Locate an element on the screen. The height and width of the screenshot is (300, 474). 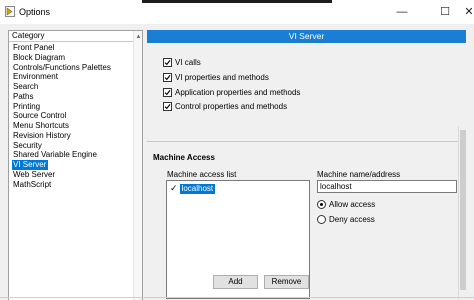
machine-access-list-label: Machine access list is located at coordinates (202, 174).